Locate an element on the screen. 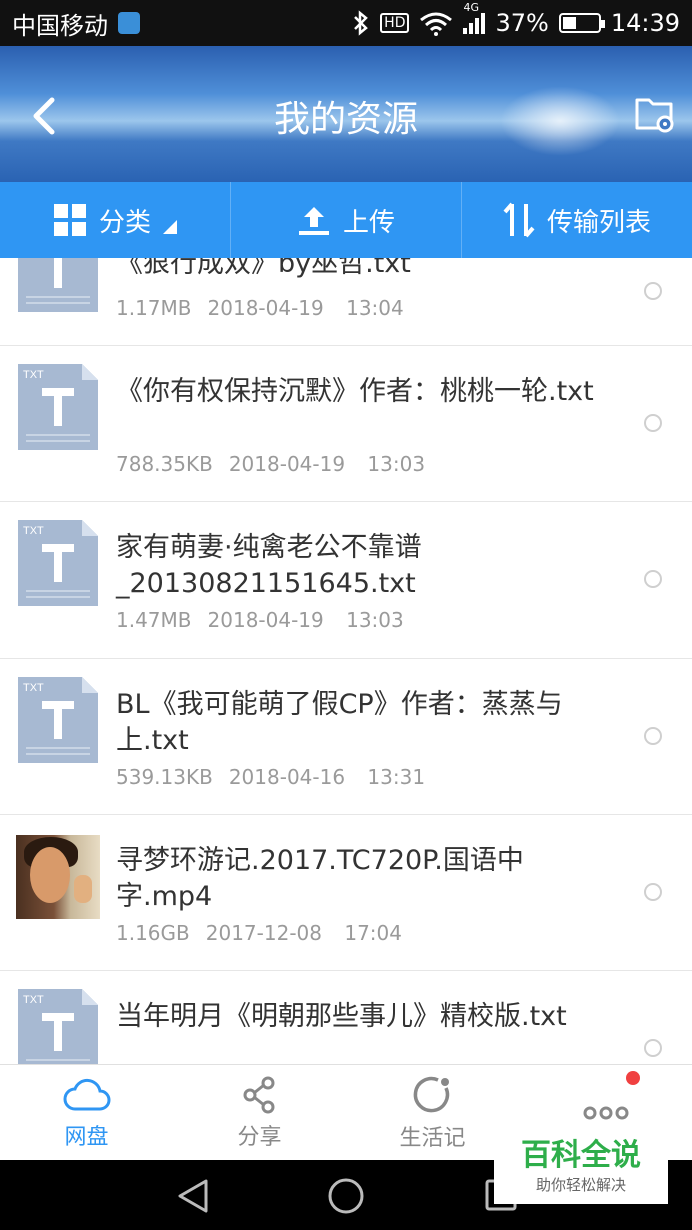 This screenshot has width=692, height=1230. system-back-icon is located at coordinates (193, 1196).